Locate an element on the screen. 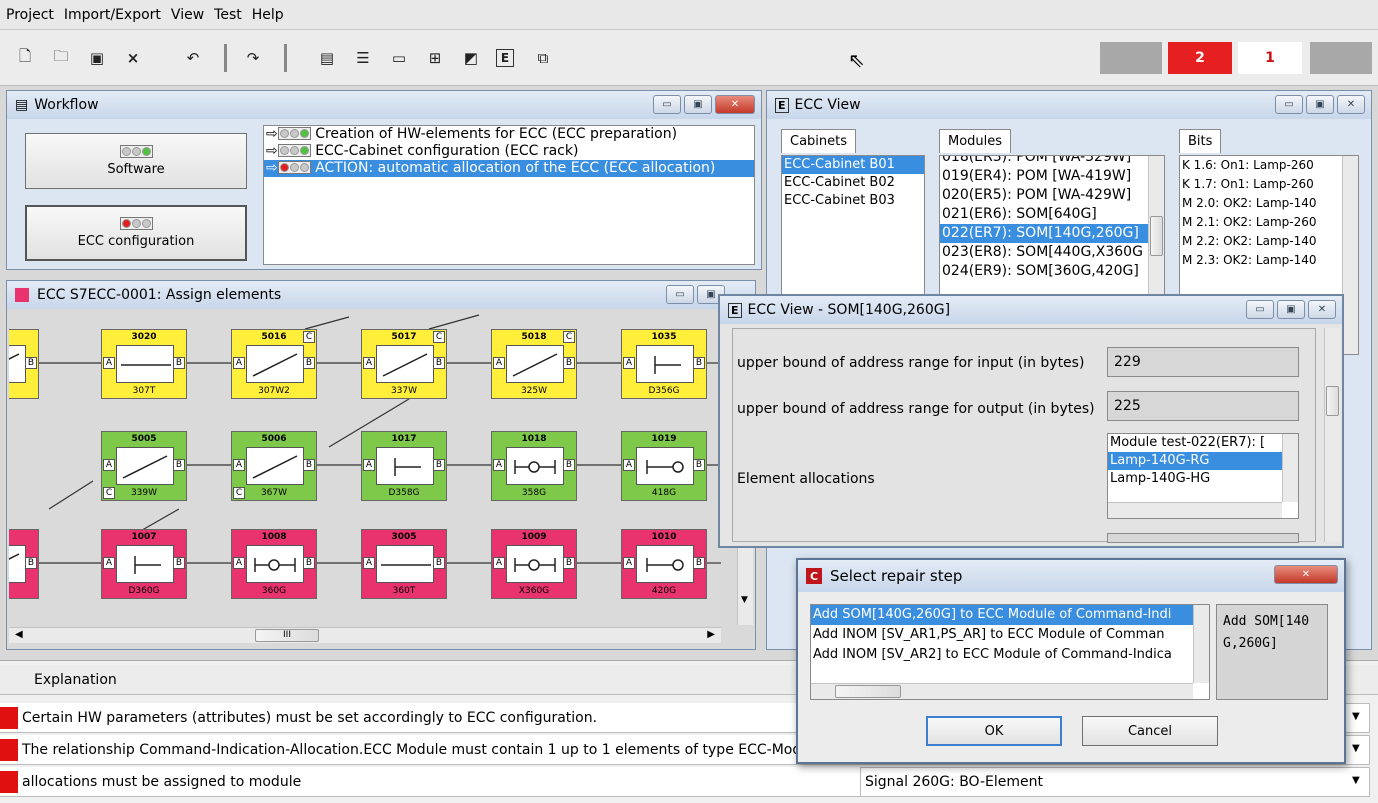 The width and height of the screenshot is (1378, 803). redo-icon: ↷ is located at coordinates (253, 58).